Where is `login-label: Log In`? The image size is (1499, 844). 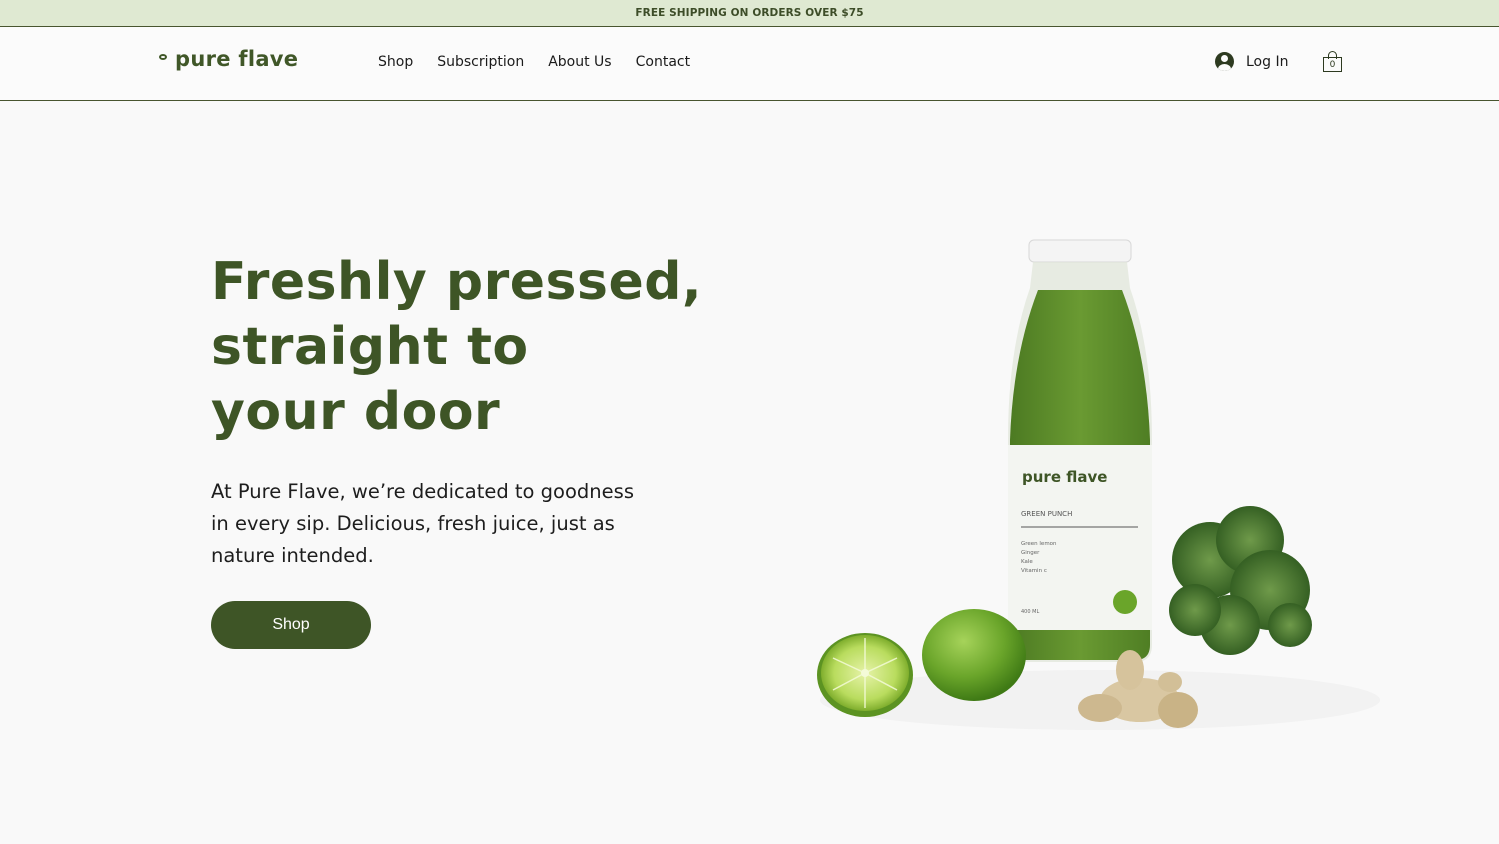
login-label: Log In is located at coordinates (1267, 61).